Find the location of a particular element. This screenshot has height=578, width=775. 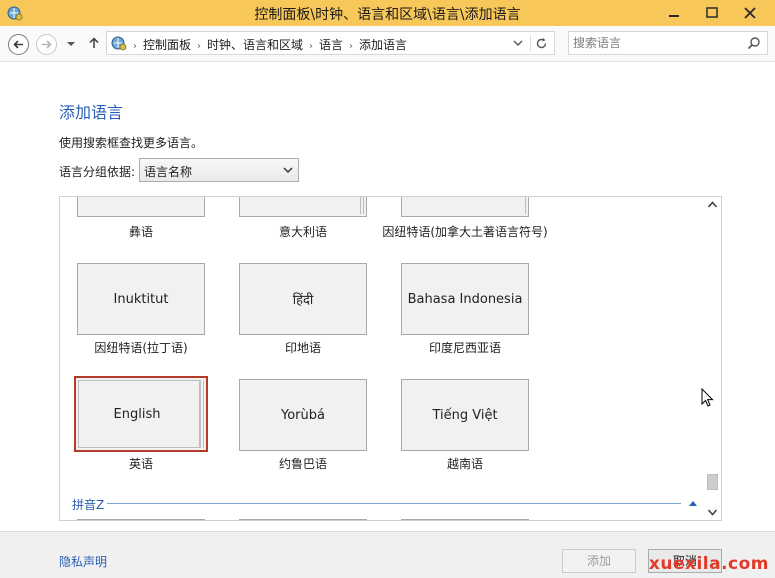

language-tile-native-name: हिंदी is located at coordinates (303, 300).